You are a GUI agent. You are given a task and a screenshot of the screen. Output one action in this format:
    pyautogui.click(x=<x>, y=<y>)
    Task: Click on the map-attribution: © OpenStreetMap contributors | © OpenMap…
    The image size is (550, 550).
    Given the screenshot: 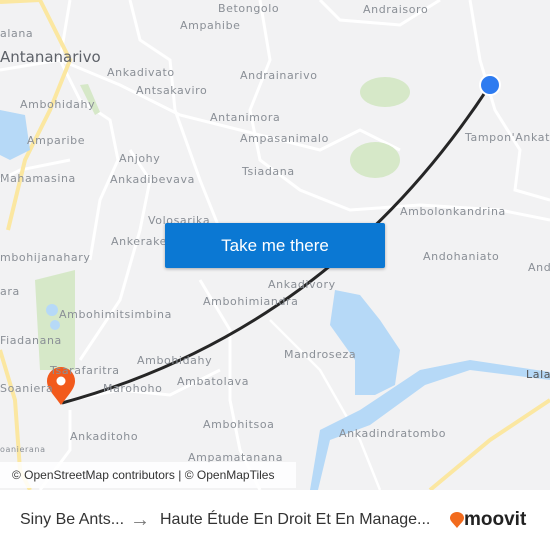 What is the action you would take?
    pyautogui.click(x=148, y=475)
    